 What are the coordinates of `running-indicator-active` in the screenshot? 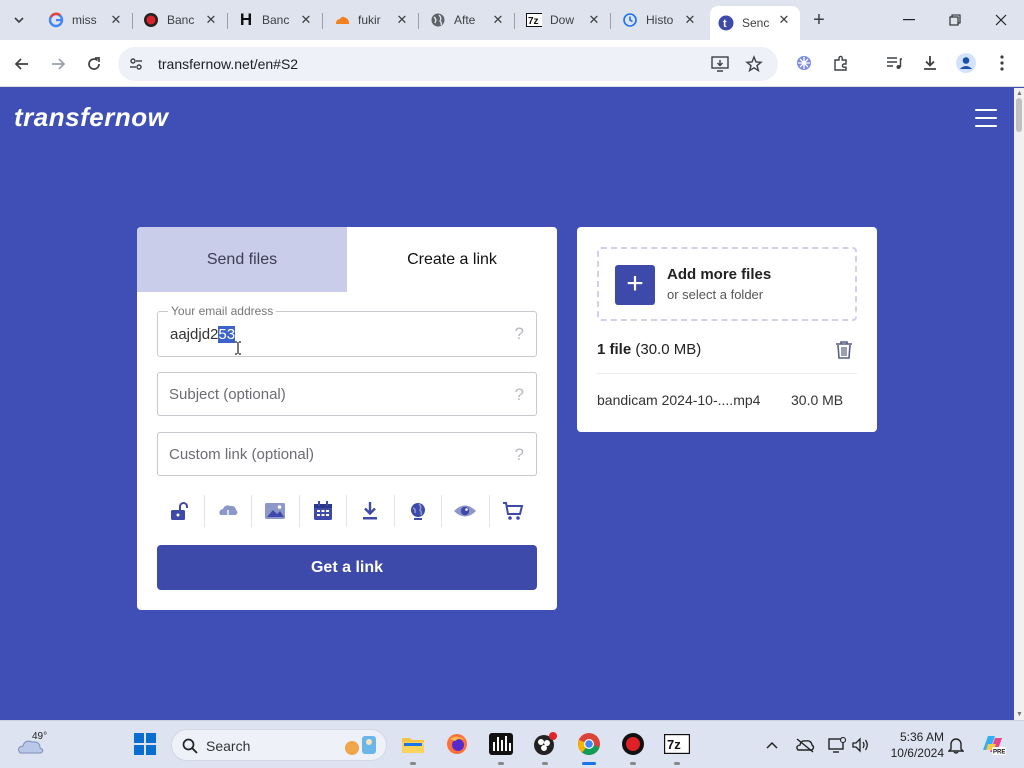 It's located at (589, 763).